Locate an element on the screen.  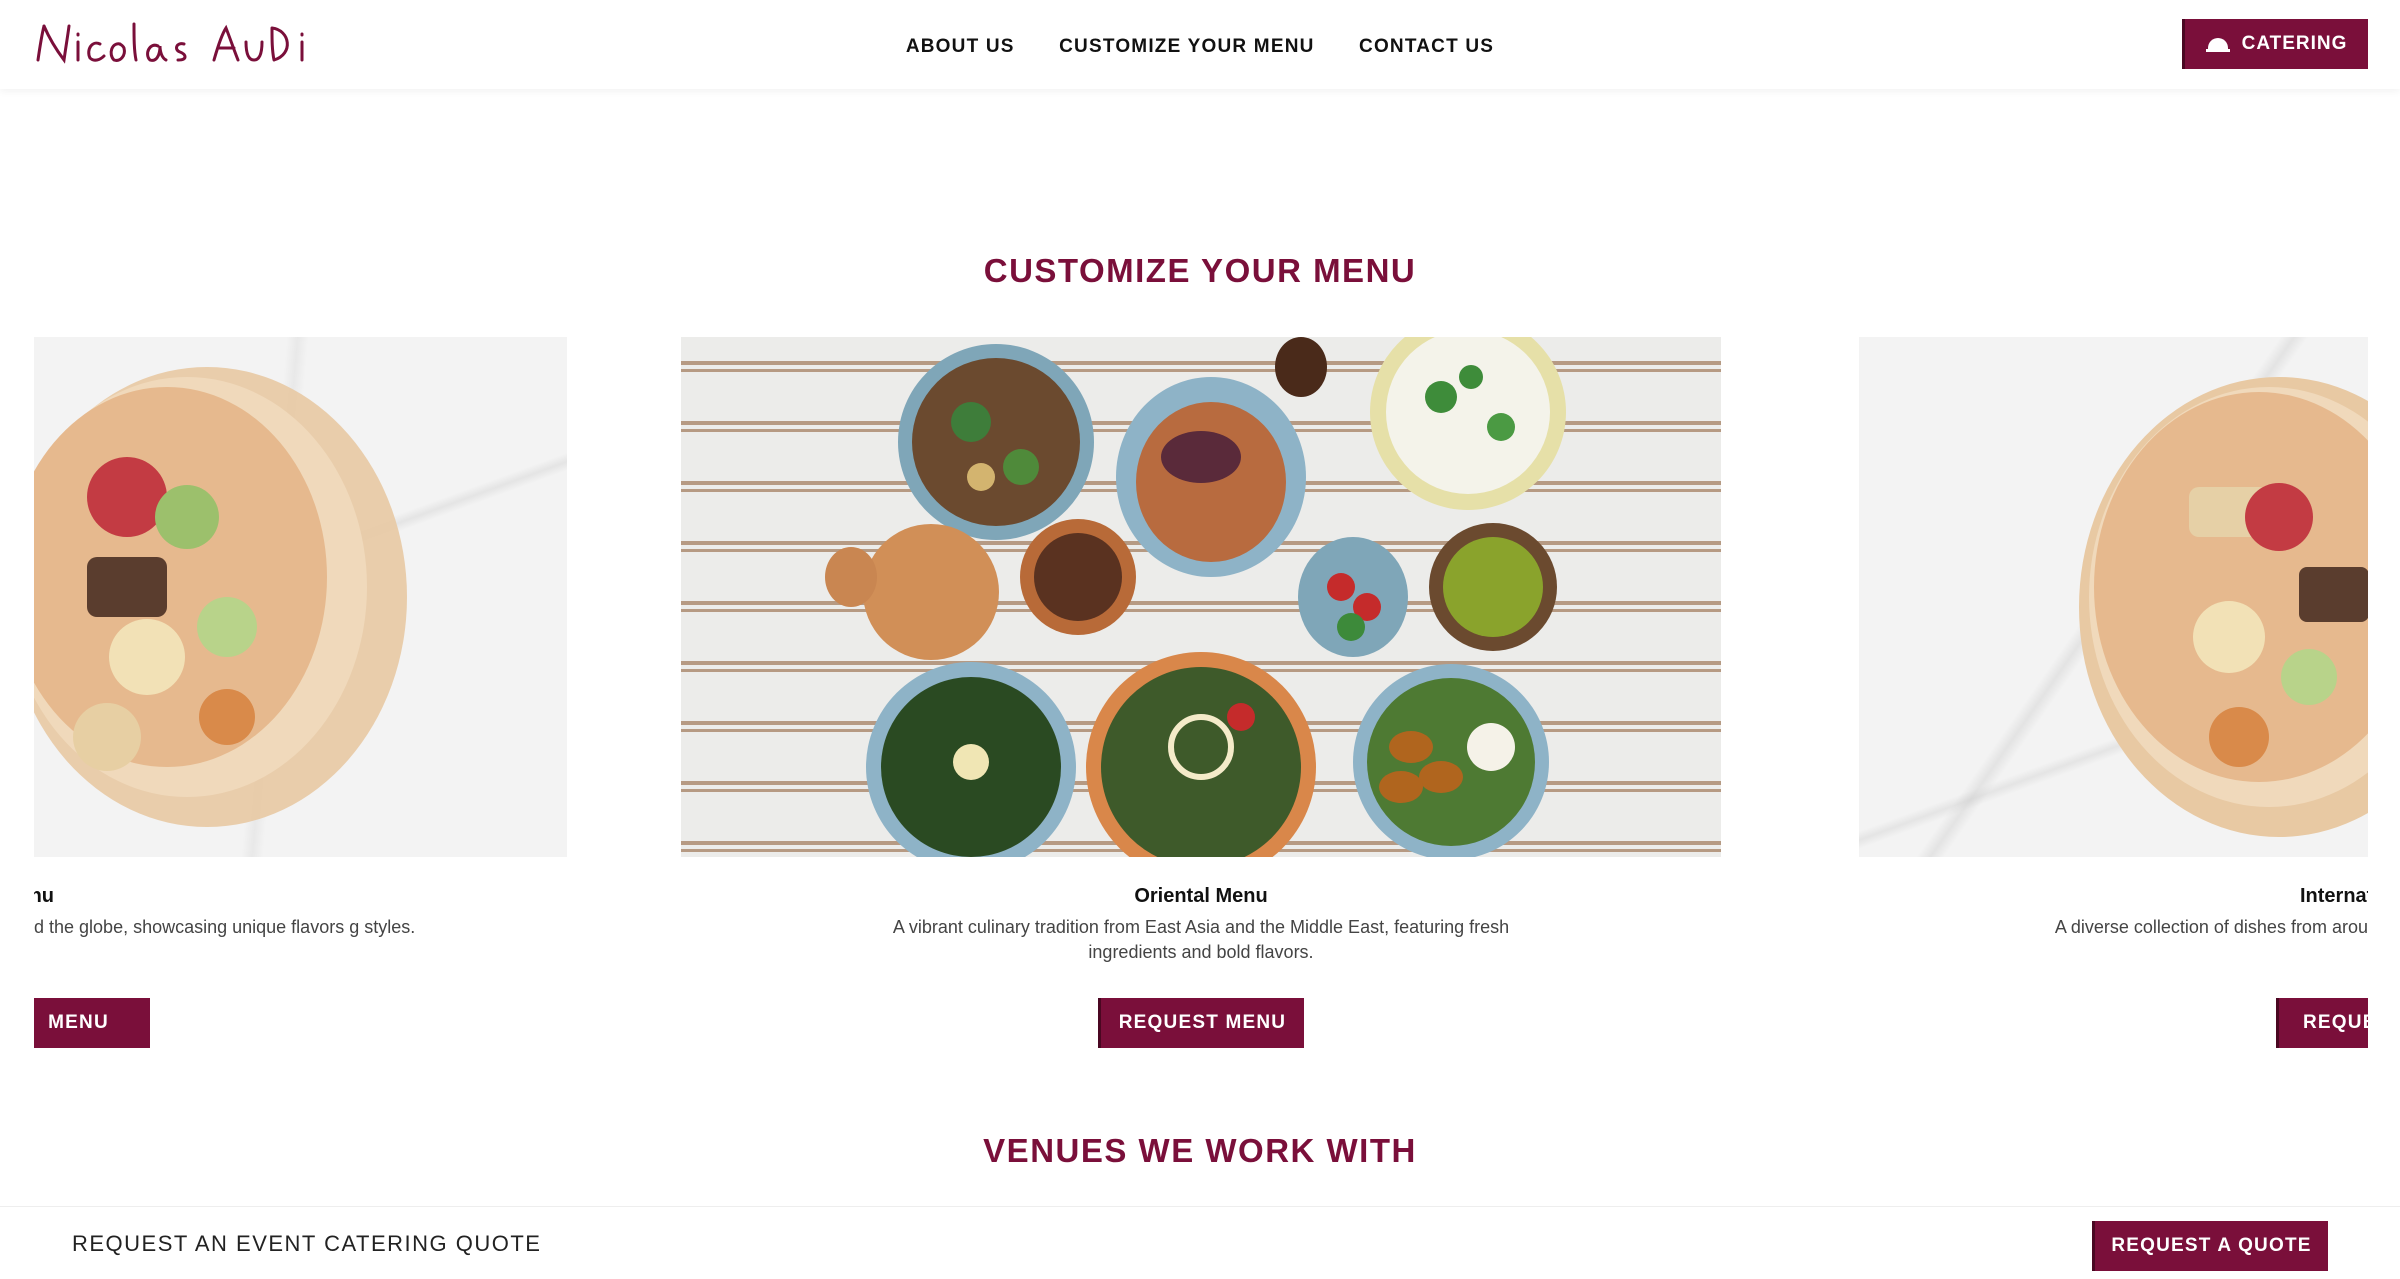
venues-title: VENUES WE WORK WITH is located at coordinates (1200, 1150).